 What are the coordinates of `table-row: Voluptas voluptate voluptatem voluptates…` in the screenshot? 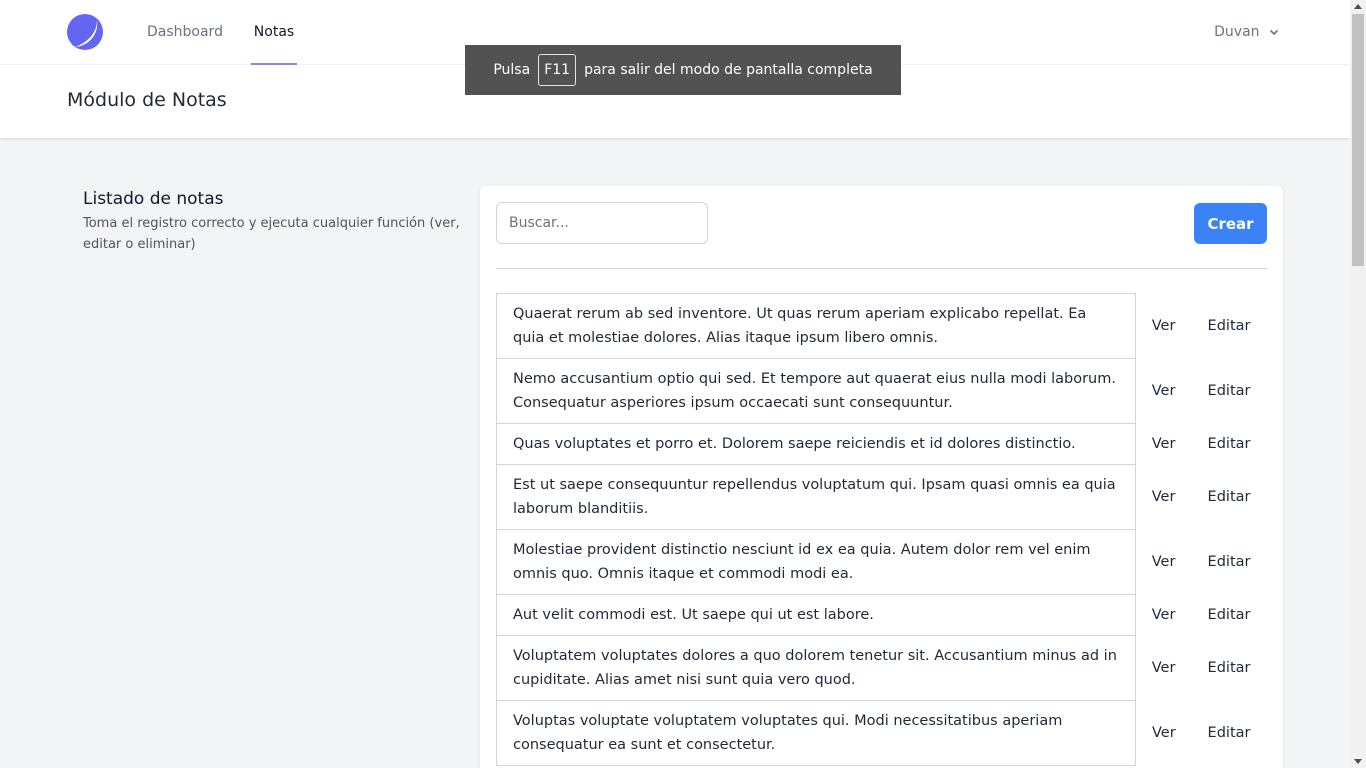 It's located at (881, 733).